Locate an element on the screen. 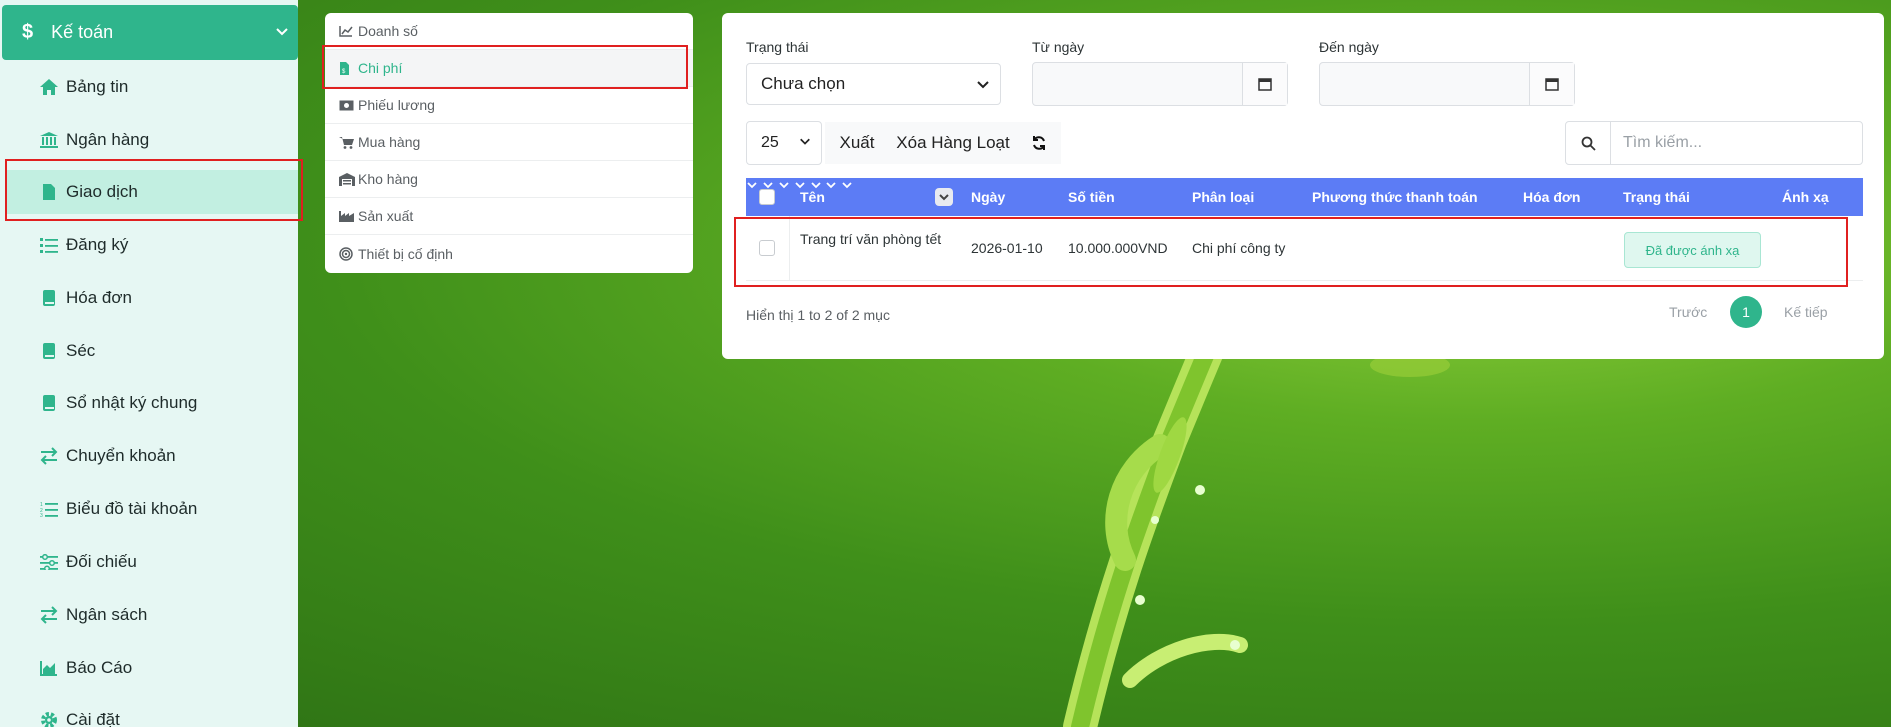 This screenshot has height=727, width=1891. sliders-icon is located at coordinates (49, 562).